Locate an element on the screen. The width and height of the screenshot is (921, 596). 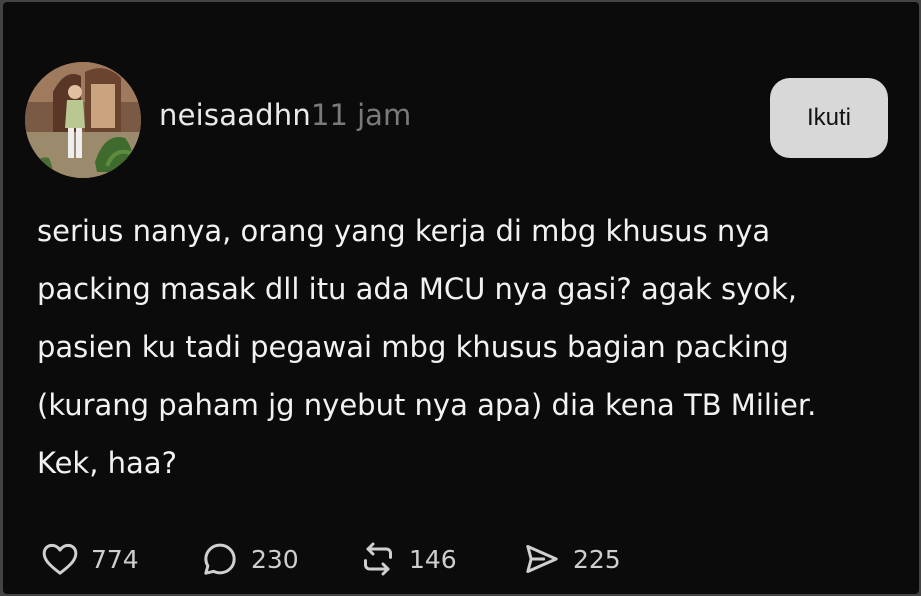
repost-icon is located at coordinates (378, 559).